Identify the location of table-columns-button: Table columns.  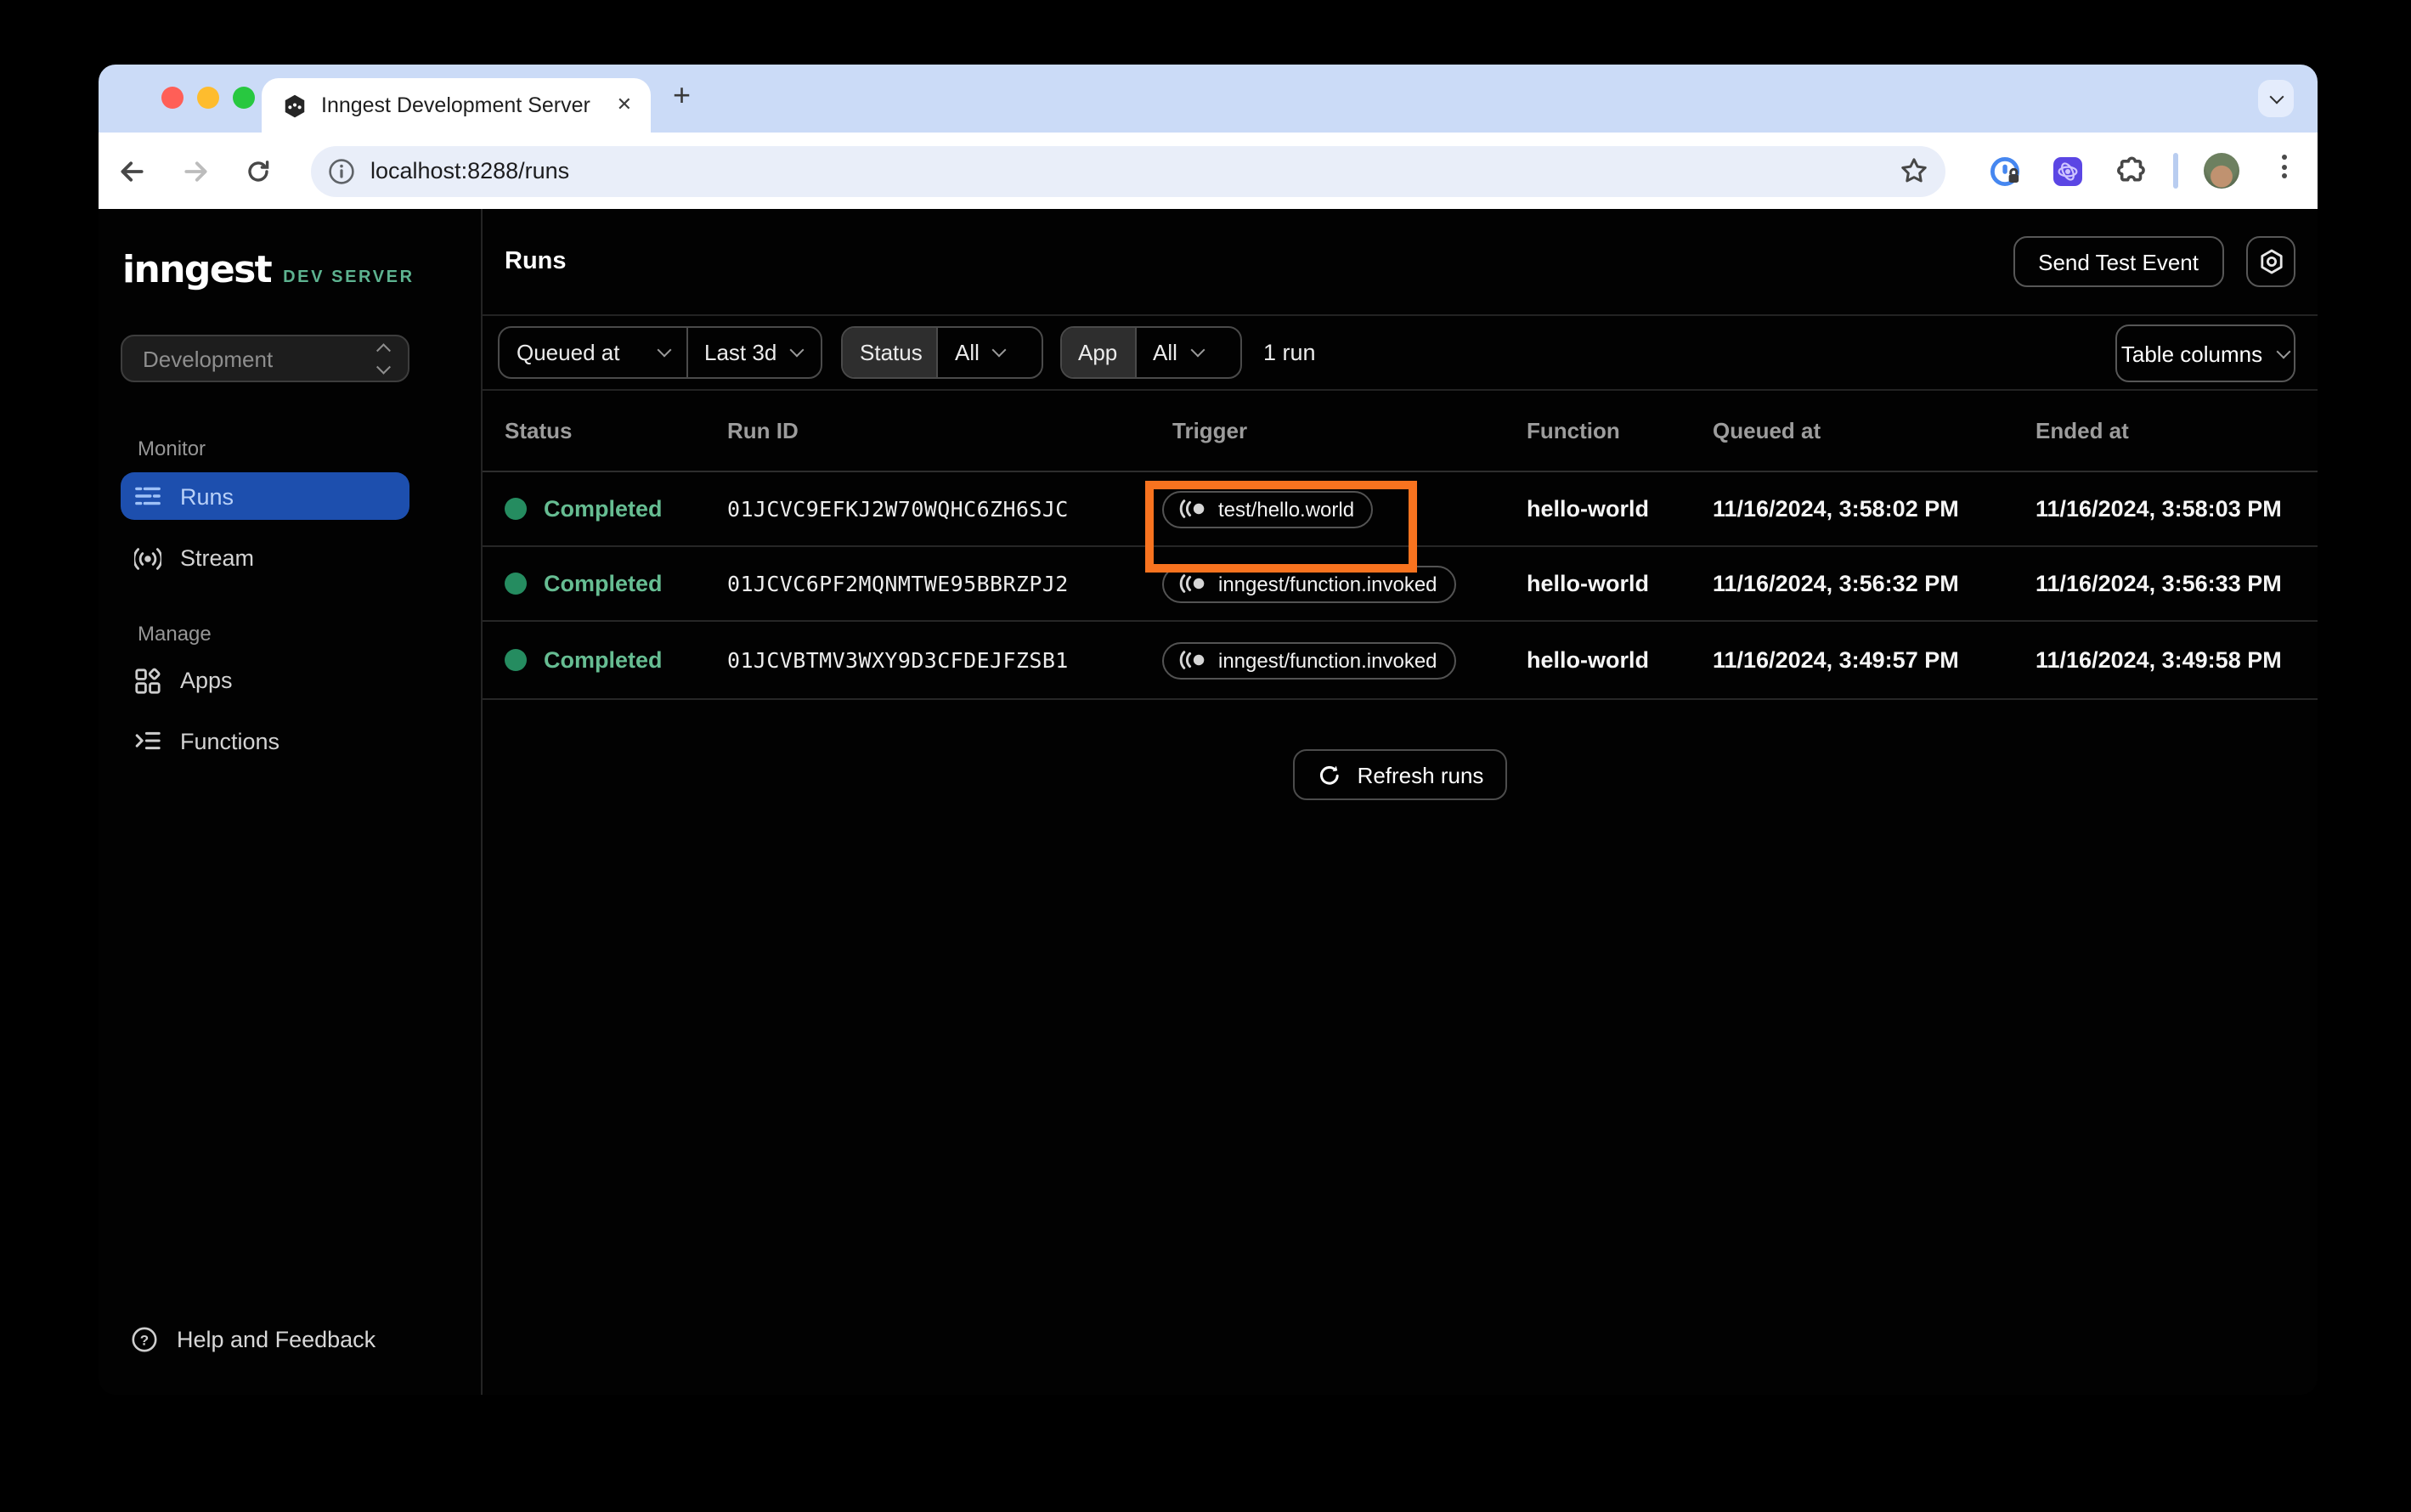
(2205, 353).